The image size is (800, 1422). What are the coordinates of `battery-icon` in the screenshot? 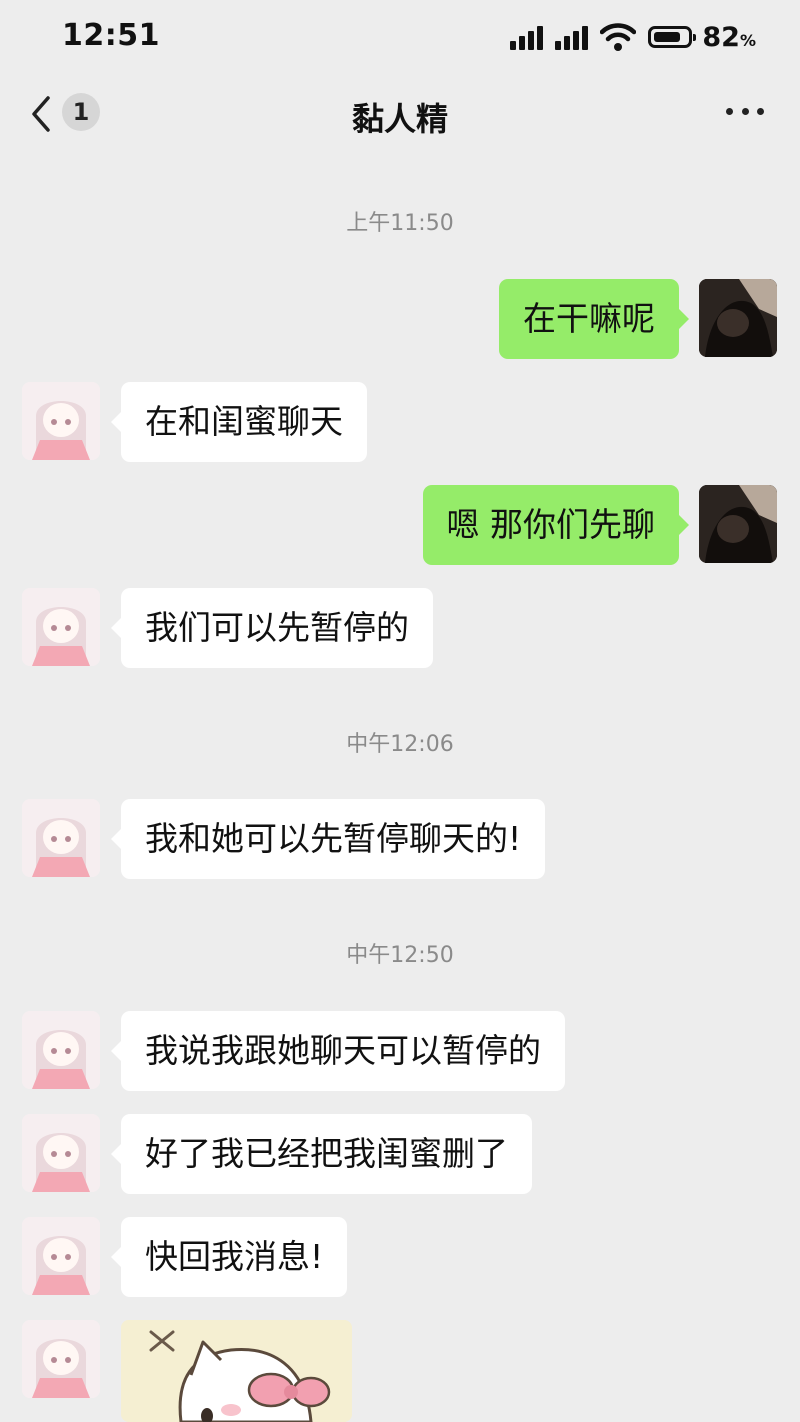 It's located at (672, 37).